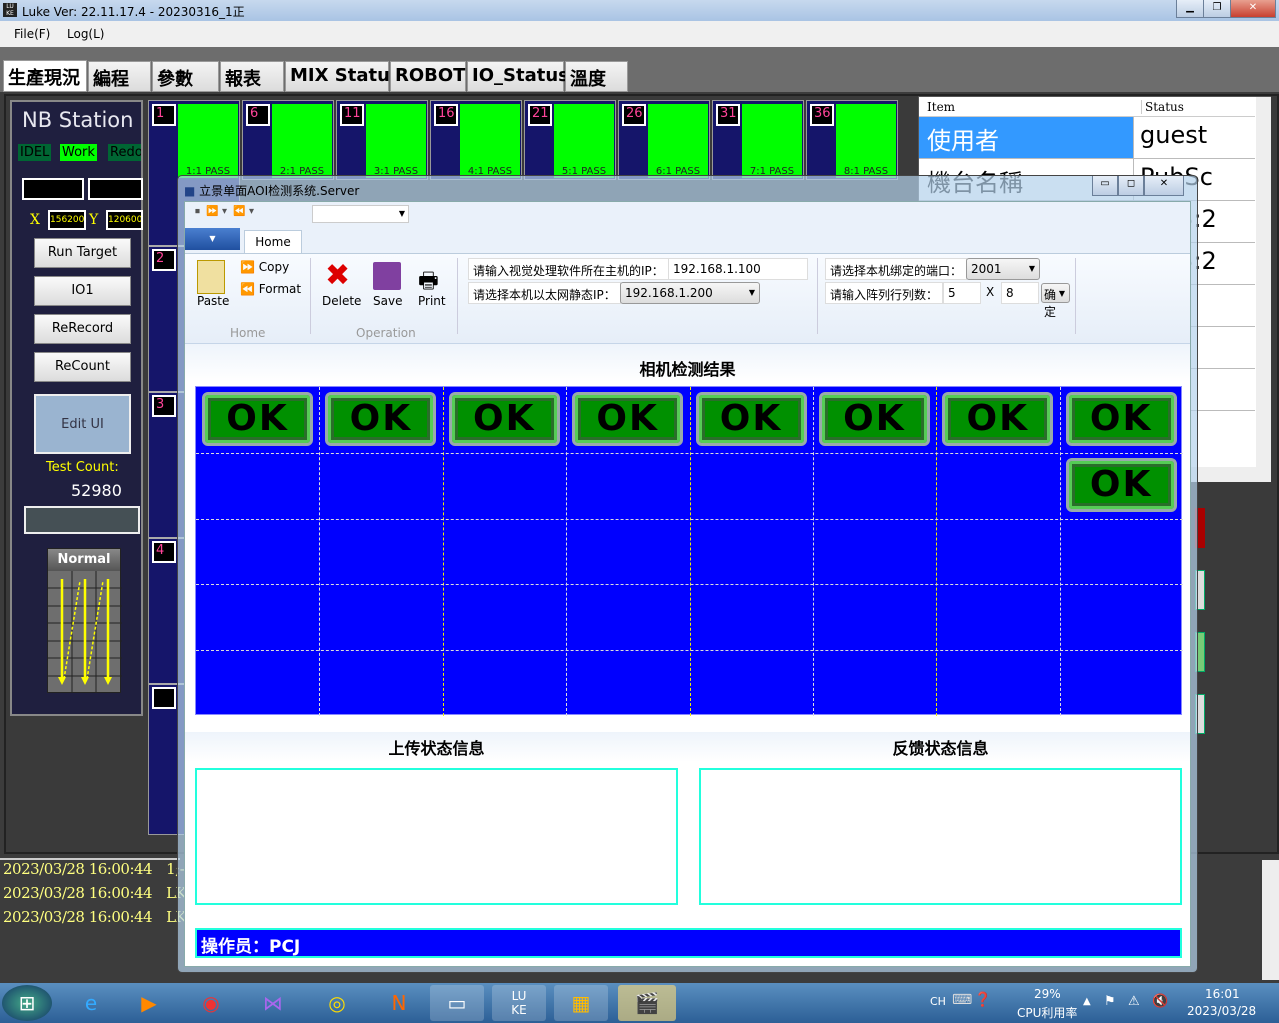 Image resolution: width=1279 pixels, height=1023 pixels. What do you see at coordinates (27, 1003) in the screenshot?
I see `start-button: ⊞` at bounding box center [27, 1003].